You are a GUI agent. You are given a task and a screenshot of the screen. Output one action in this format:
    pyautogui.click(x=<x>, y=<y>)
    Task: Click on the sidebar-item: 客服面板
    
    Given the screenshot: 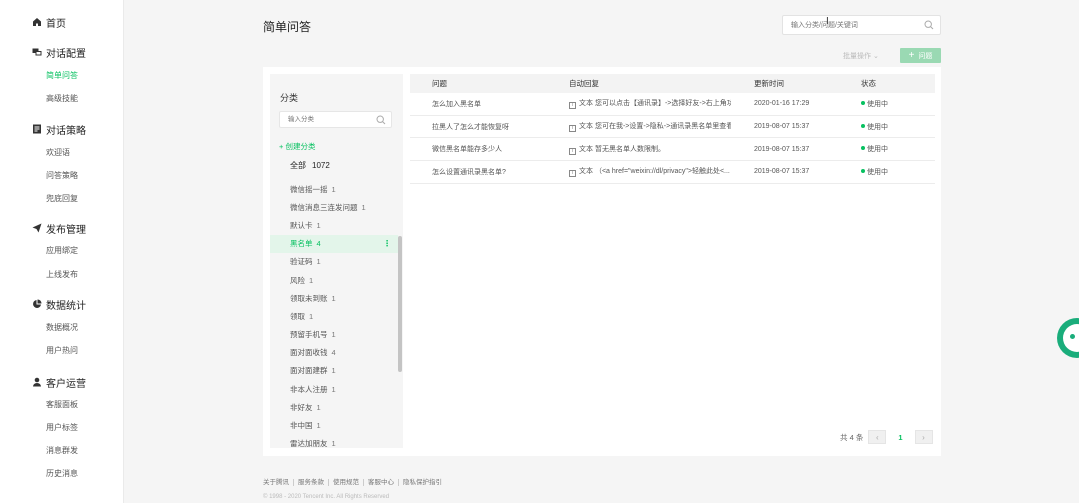 What is the action you would take?
    pyautogui.click(x=62, y=404)
    